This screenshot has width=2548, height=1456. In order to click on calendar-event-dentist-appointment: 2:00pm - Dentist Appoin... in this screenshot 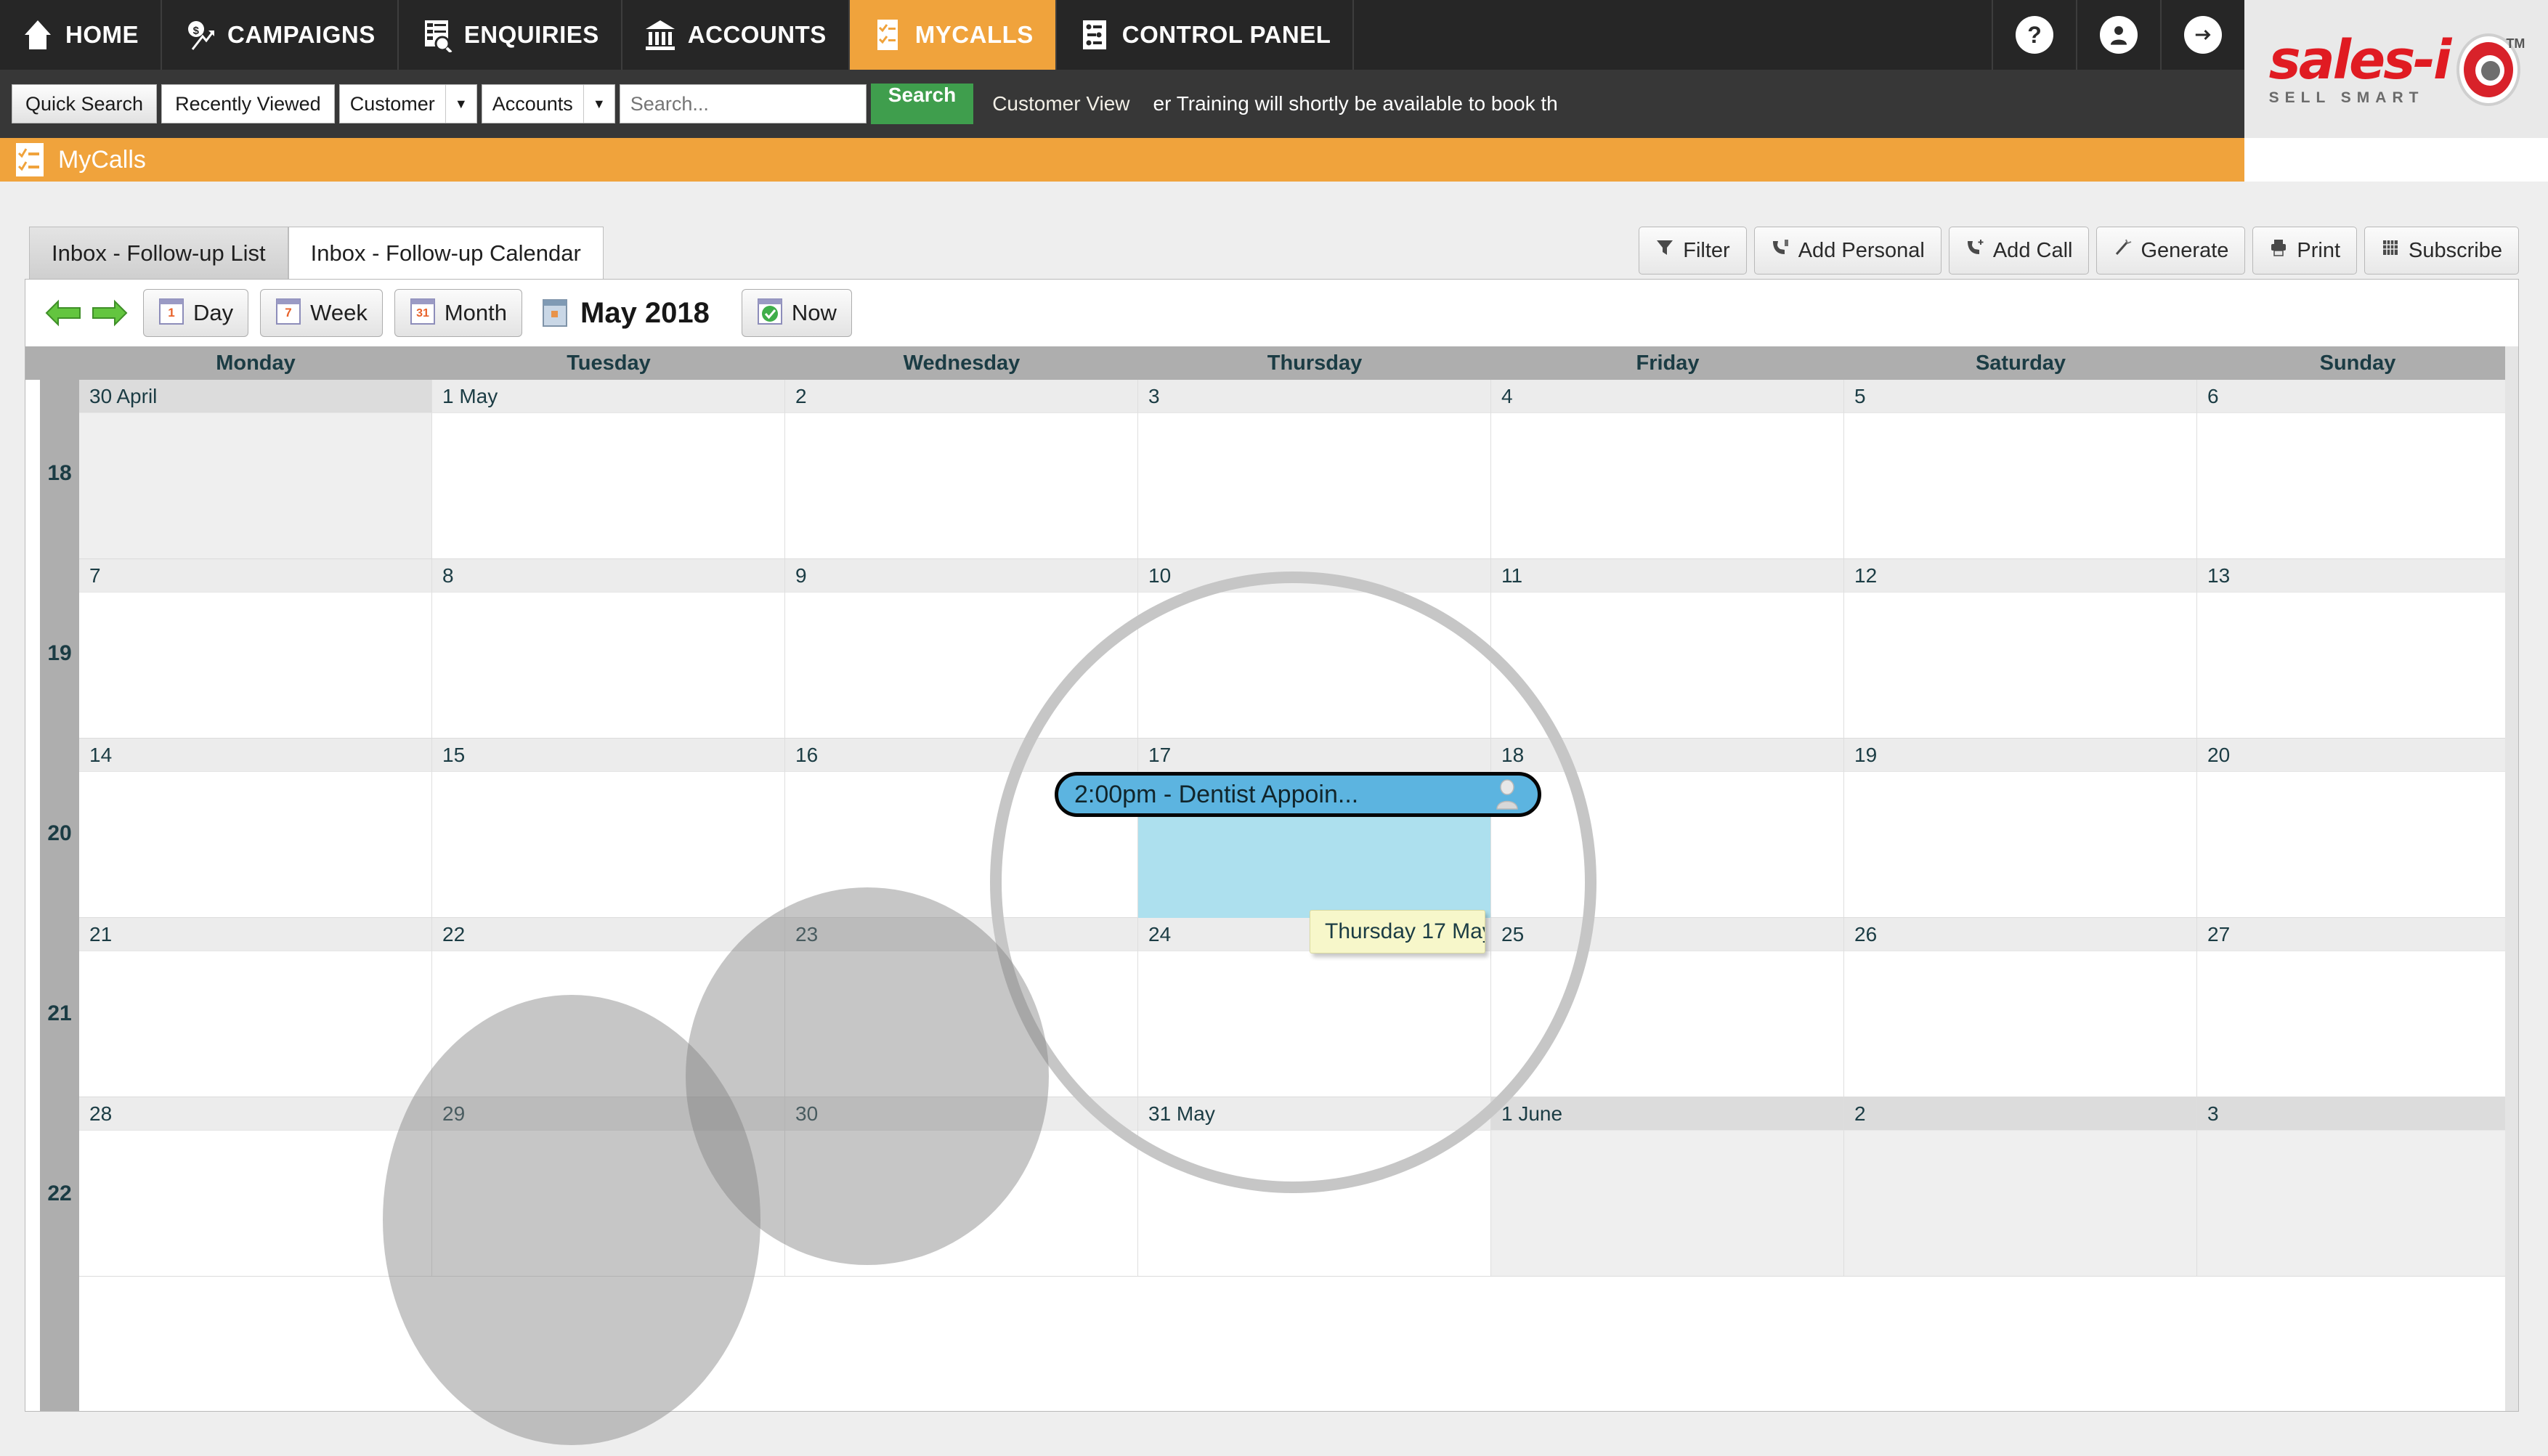, I will do `click(1298, 795)`.